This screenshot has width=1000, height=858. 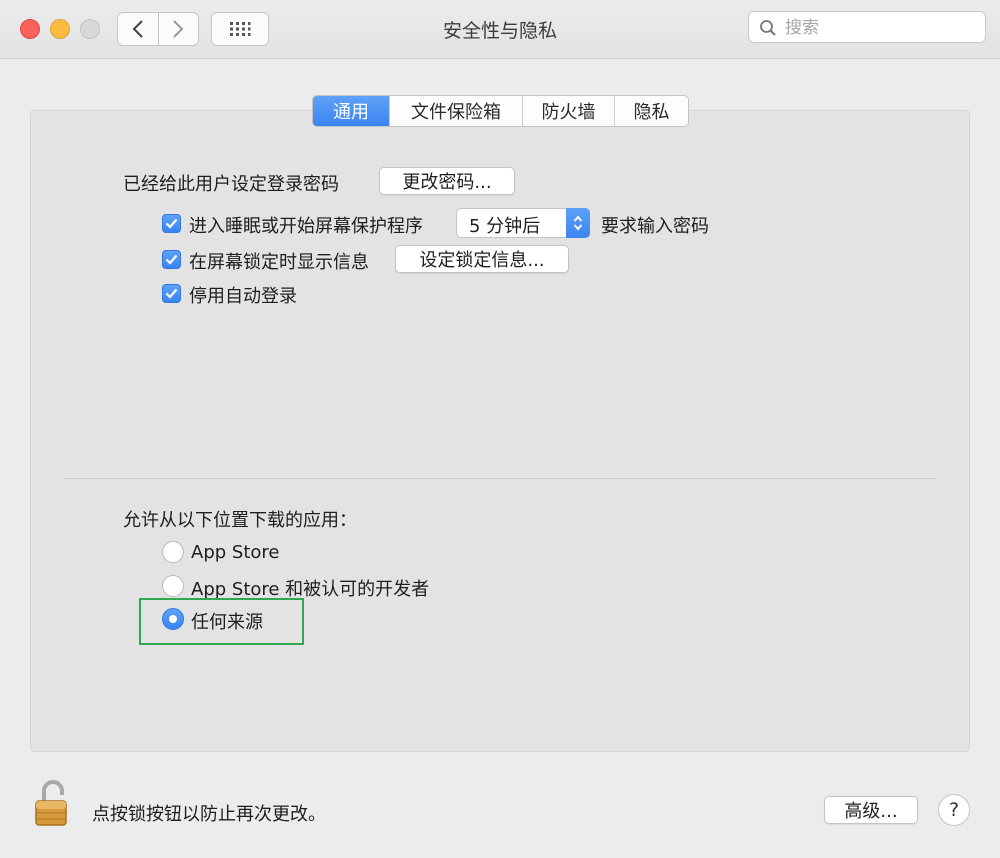 I want to click on disable-autologin-label: 停用自动登录, so click(x=243, y=296).